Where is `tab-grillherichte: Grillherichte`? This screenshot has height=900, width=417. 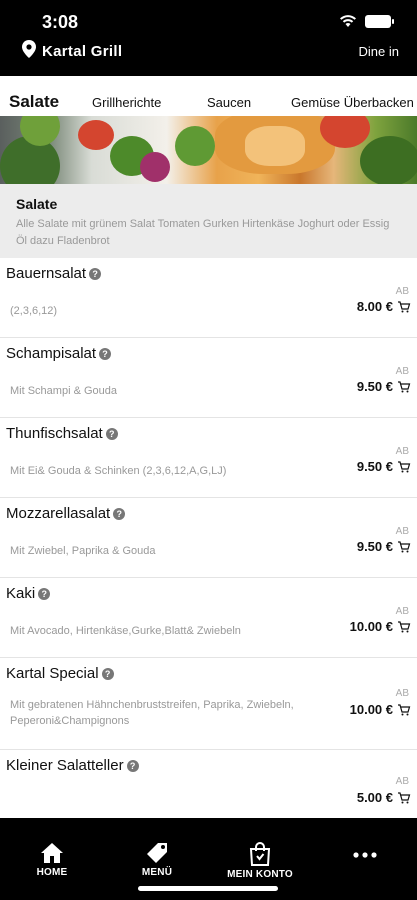 tab-grillherichte: Grillherichte is located at coordinates (126, 102).